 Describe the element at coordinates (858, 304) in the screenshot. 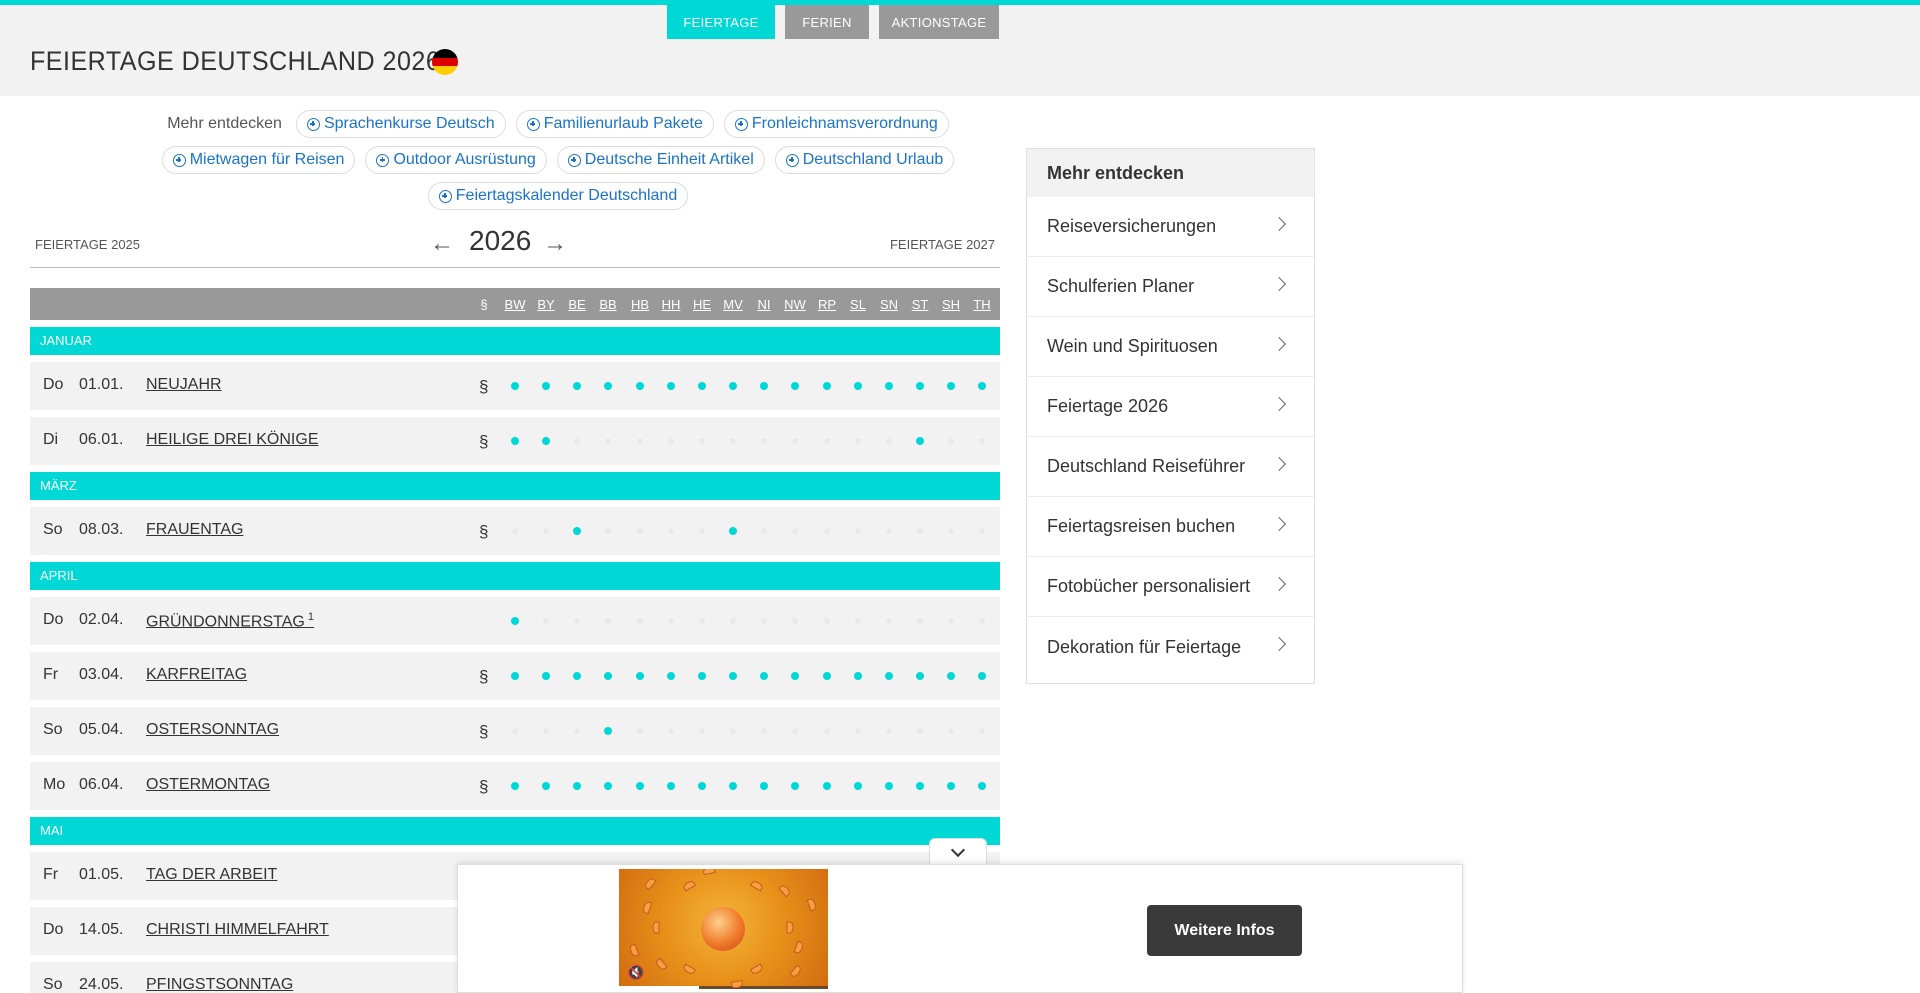

I see `column-header-sl: SL` at that location.